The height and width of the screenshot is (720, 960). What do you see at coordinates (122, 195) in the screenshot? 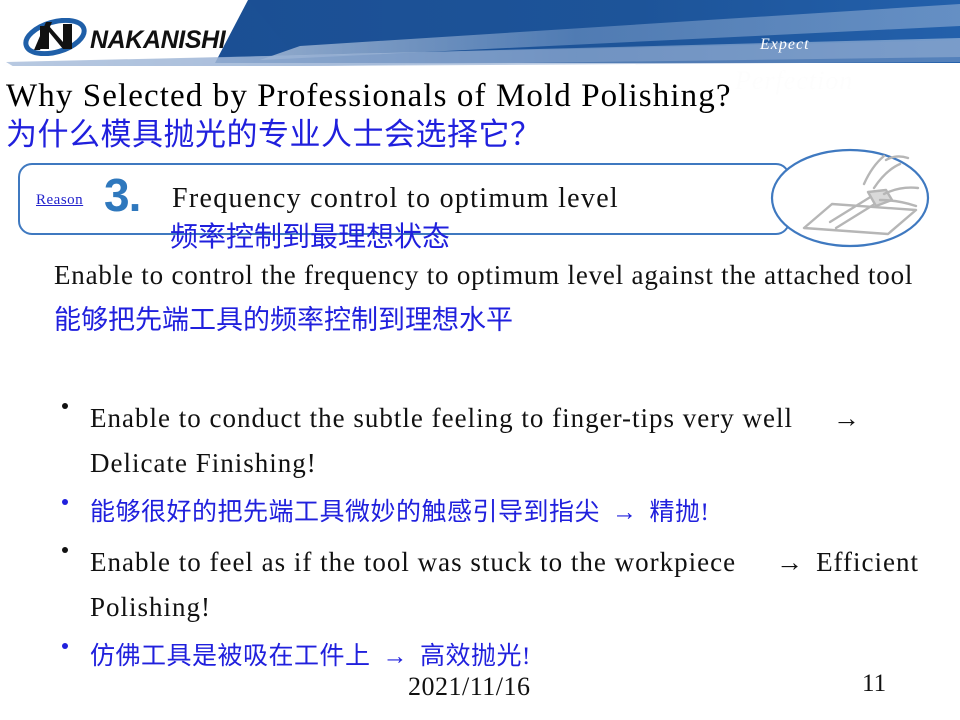
I see `reason-number: 3.` at bounding box center [122, 195].